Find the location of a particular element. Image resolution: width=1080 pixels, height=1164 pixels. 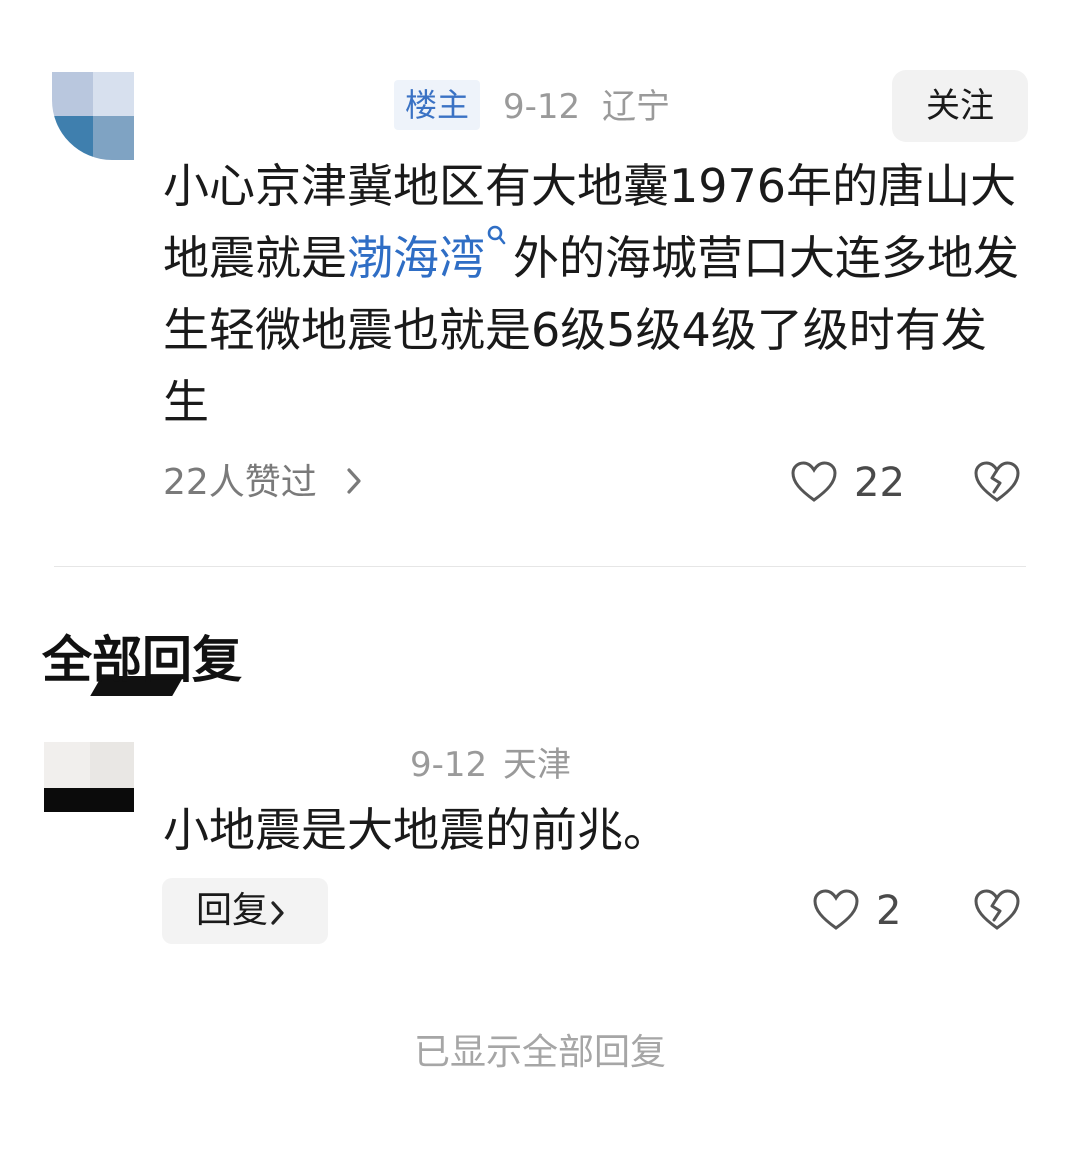

follow-button: 关注 is located at coordinates (960, 106).